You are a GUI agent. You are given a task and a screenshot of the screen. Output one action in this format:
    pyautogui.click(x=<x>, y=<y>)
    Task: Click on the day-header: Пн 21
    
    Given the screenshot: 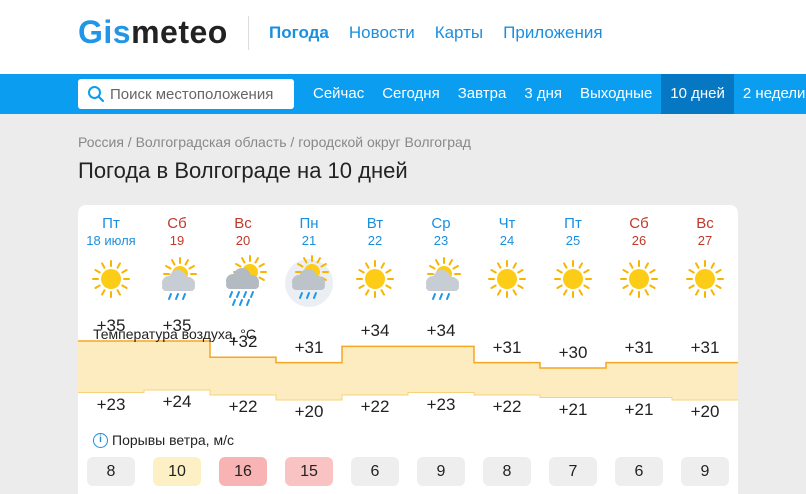 What is the action you would take?
    pyautogui.click(x=309, y=232)
    